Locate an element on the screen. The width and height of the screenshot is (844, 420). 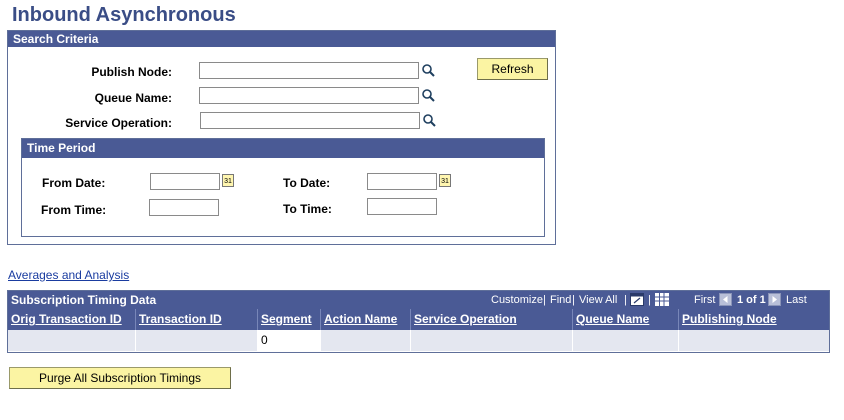
col-header-segment: Segment is located at coordinates (288, 319).